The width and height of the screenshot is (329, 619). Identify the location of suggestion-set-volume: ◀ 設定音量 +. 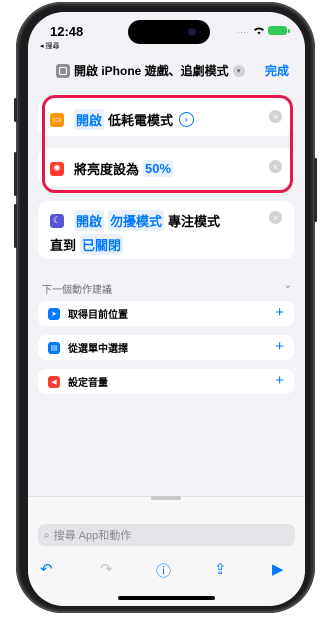
(166, 381).